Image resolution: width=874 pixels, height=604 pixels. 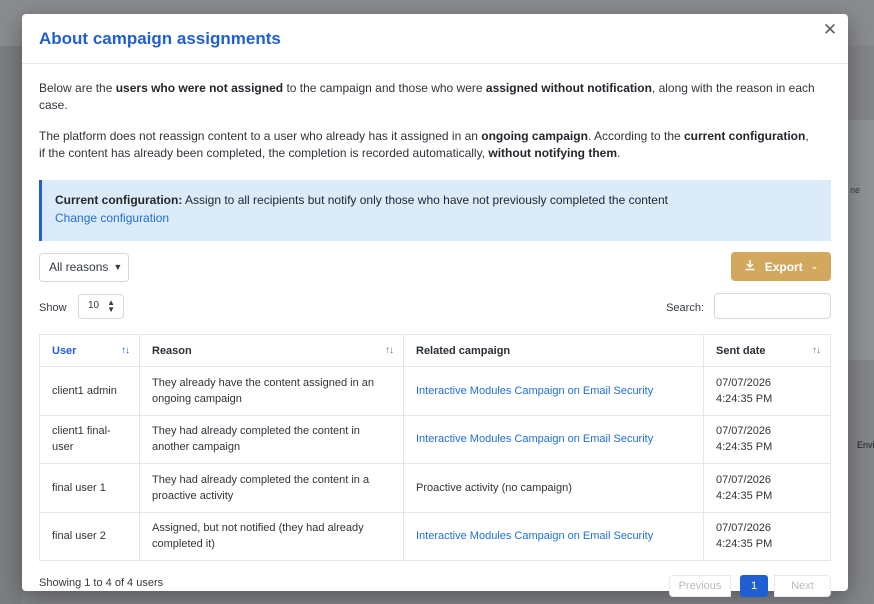 I want to click on search-input, so click(x=772, y=306).